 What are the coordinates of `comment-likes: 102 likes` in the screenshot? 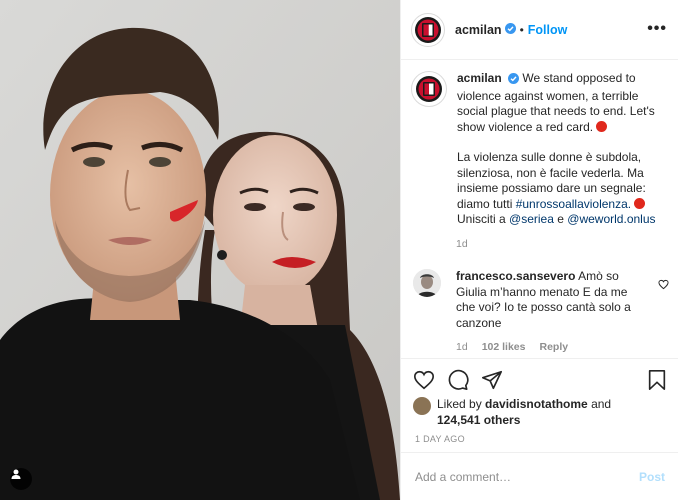 It's located at (504, 347).